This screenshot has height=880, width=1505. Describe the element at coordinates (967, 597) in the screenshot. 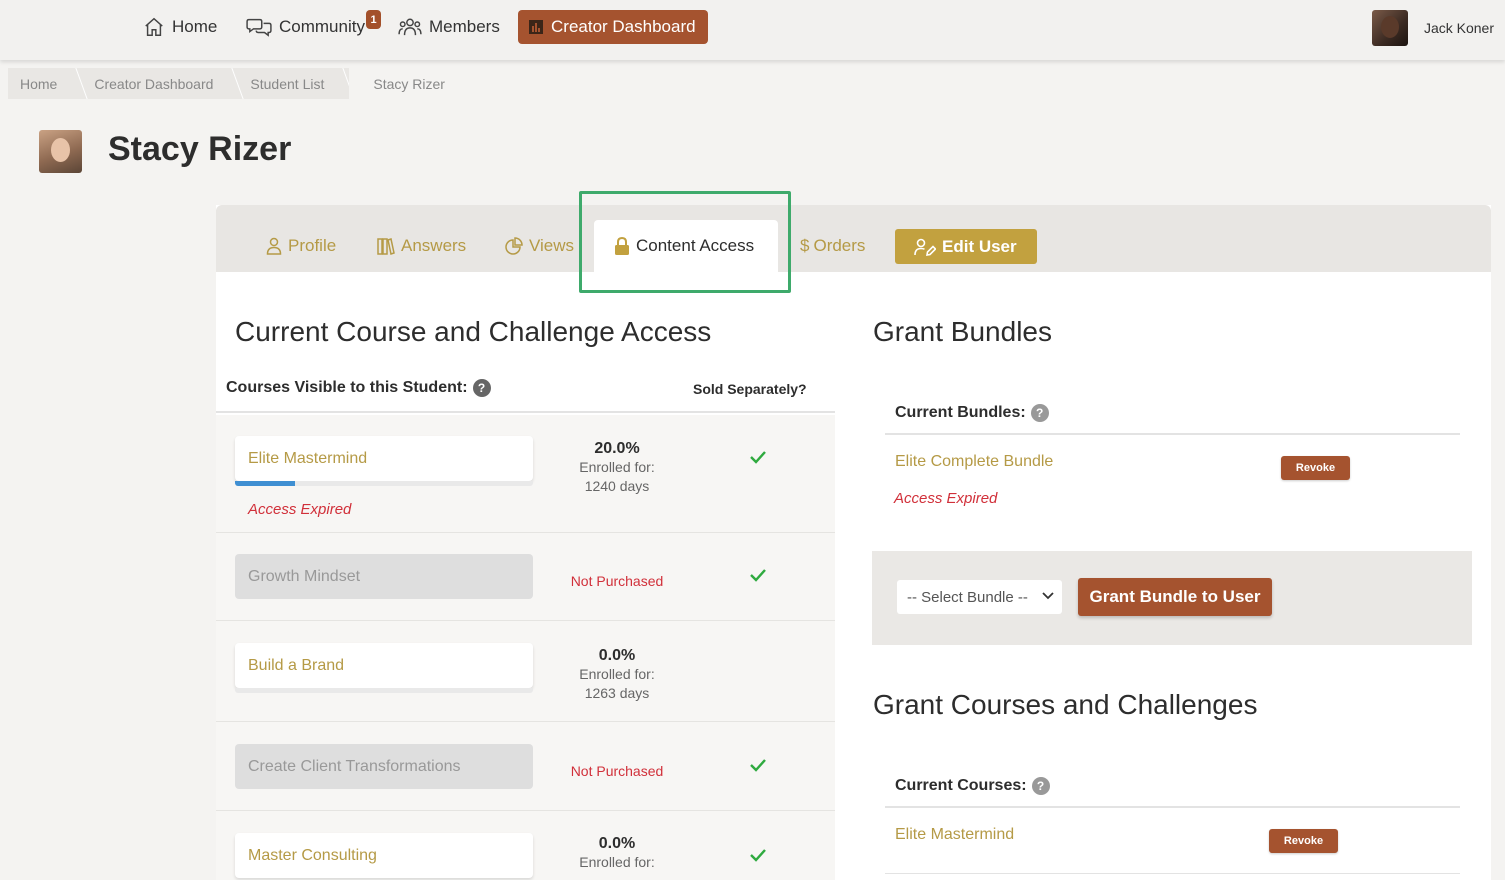

I see `bundle-select-value: -- Select Bundle --` at that location.